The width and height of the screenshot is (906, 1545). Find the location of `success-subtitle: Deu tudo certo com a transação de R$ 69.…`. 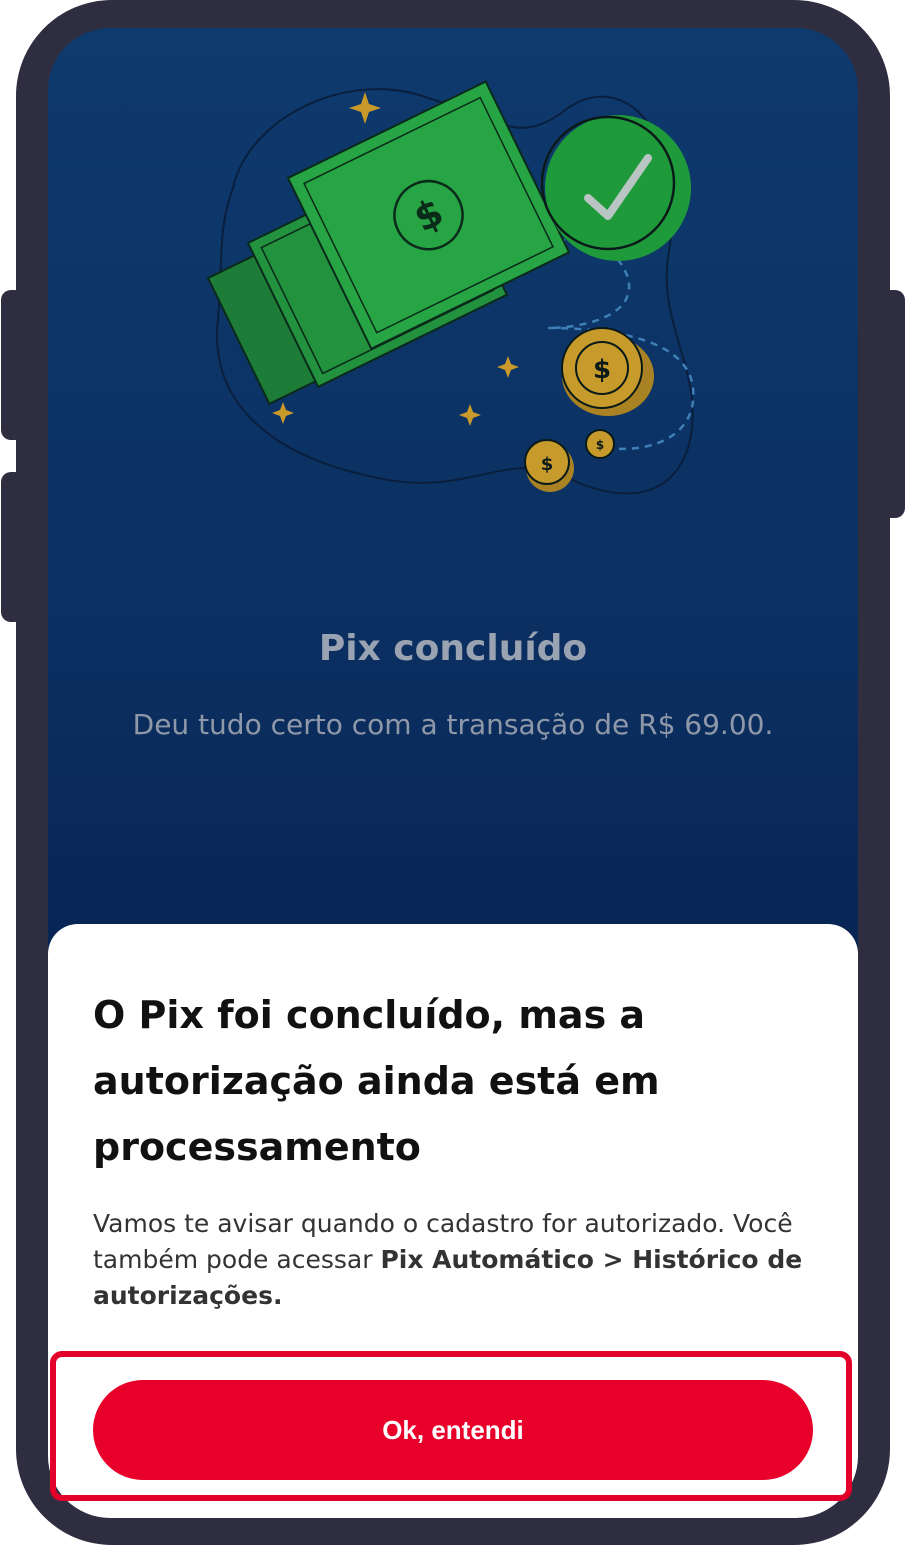

success-subtitle: Deu tudo certo com a transação de R$ 69.… is located at coordinates (453, 724).